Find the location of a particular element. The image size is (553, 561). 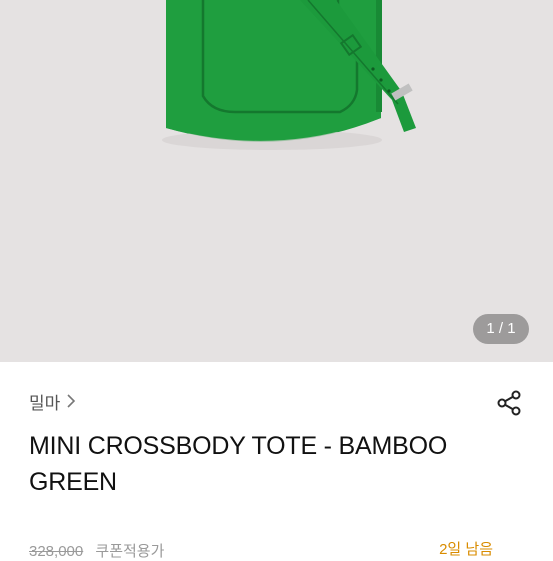

time-left-badge: 2일 남음 is located at coordinates (466, 549).